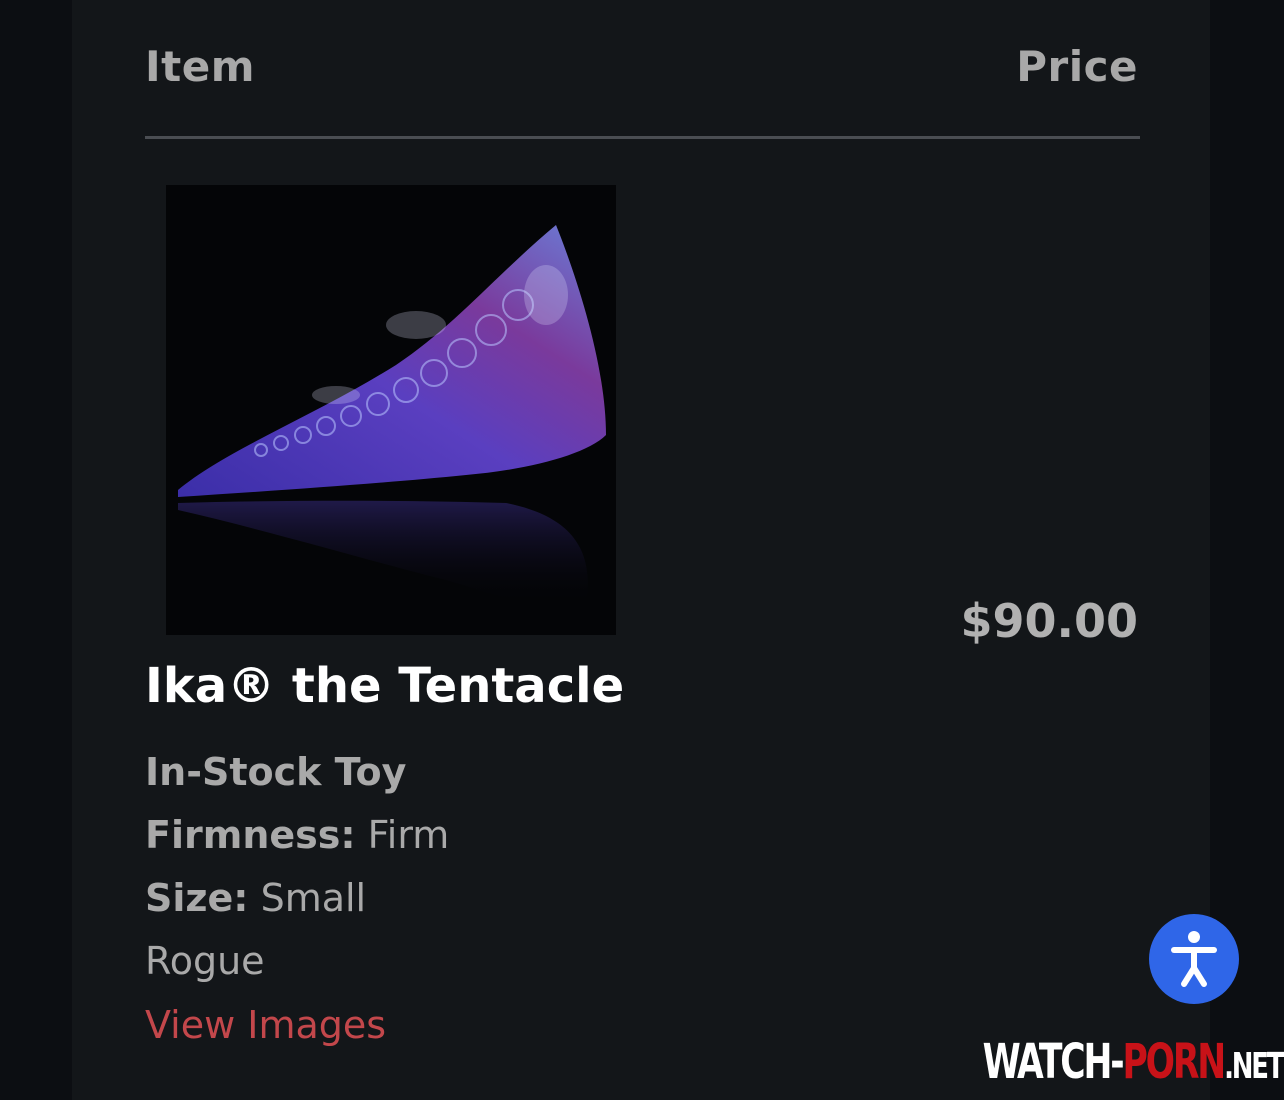  What do you see at coordinates (1133, 1062) in the screenshot?
I see `watermark-logo: WATCH-PORN.NET` at bounding box center [1133, 1062].